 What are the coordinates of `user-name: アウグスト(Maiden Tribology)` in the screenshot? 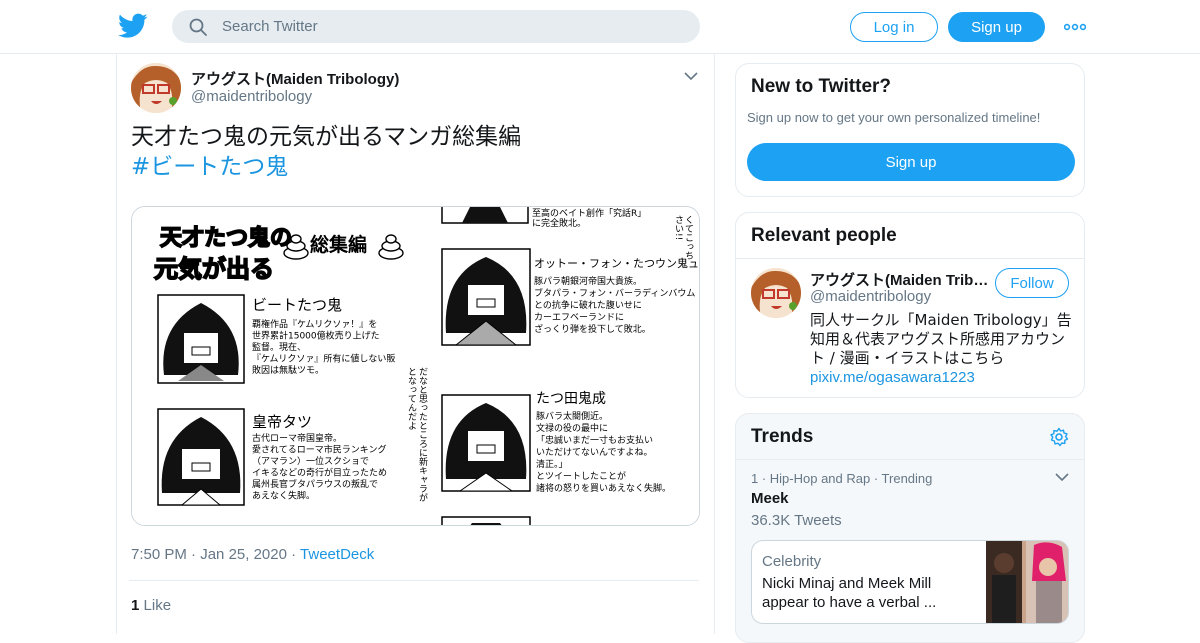 It's located at (295, 78).